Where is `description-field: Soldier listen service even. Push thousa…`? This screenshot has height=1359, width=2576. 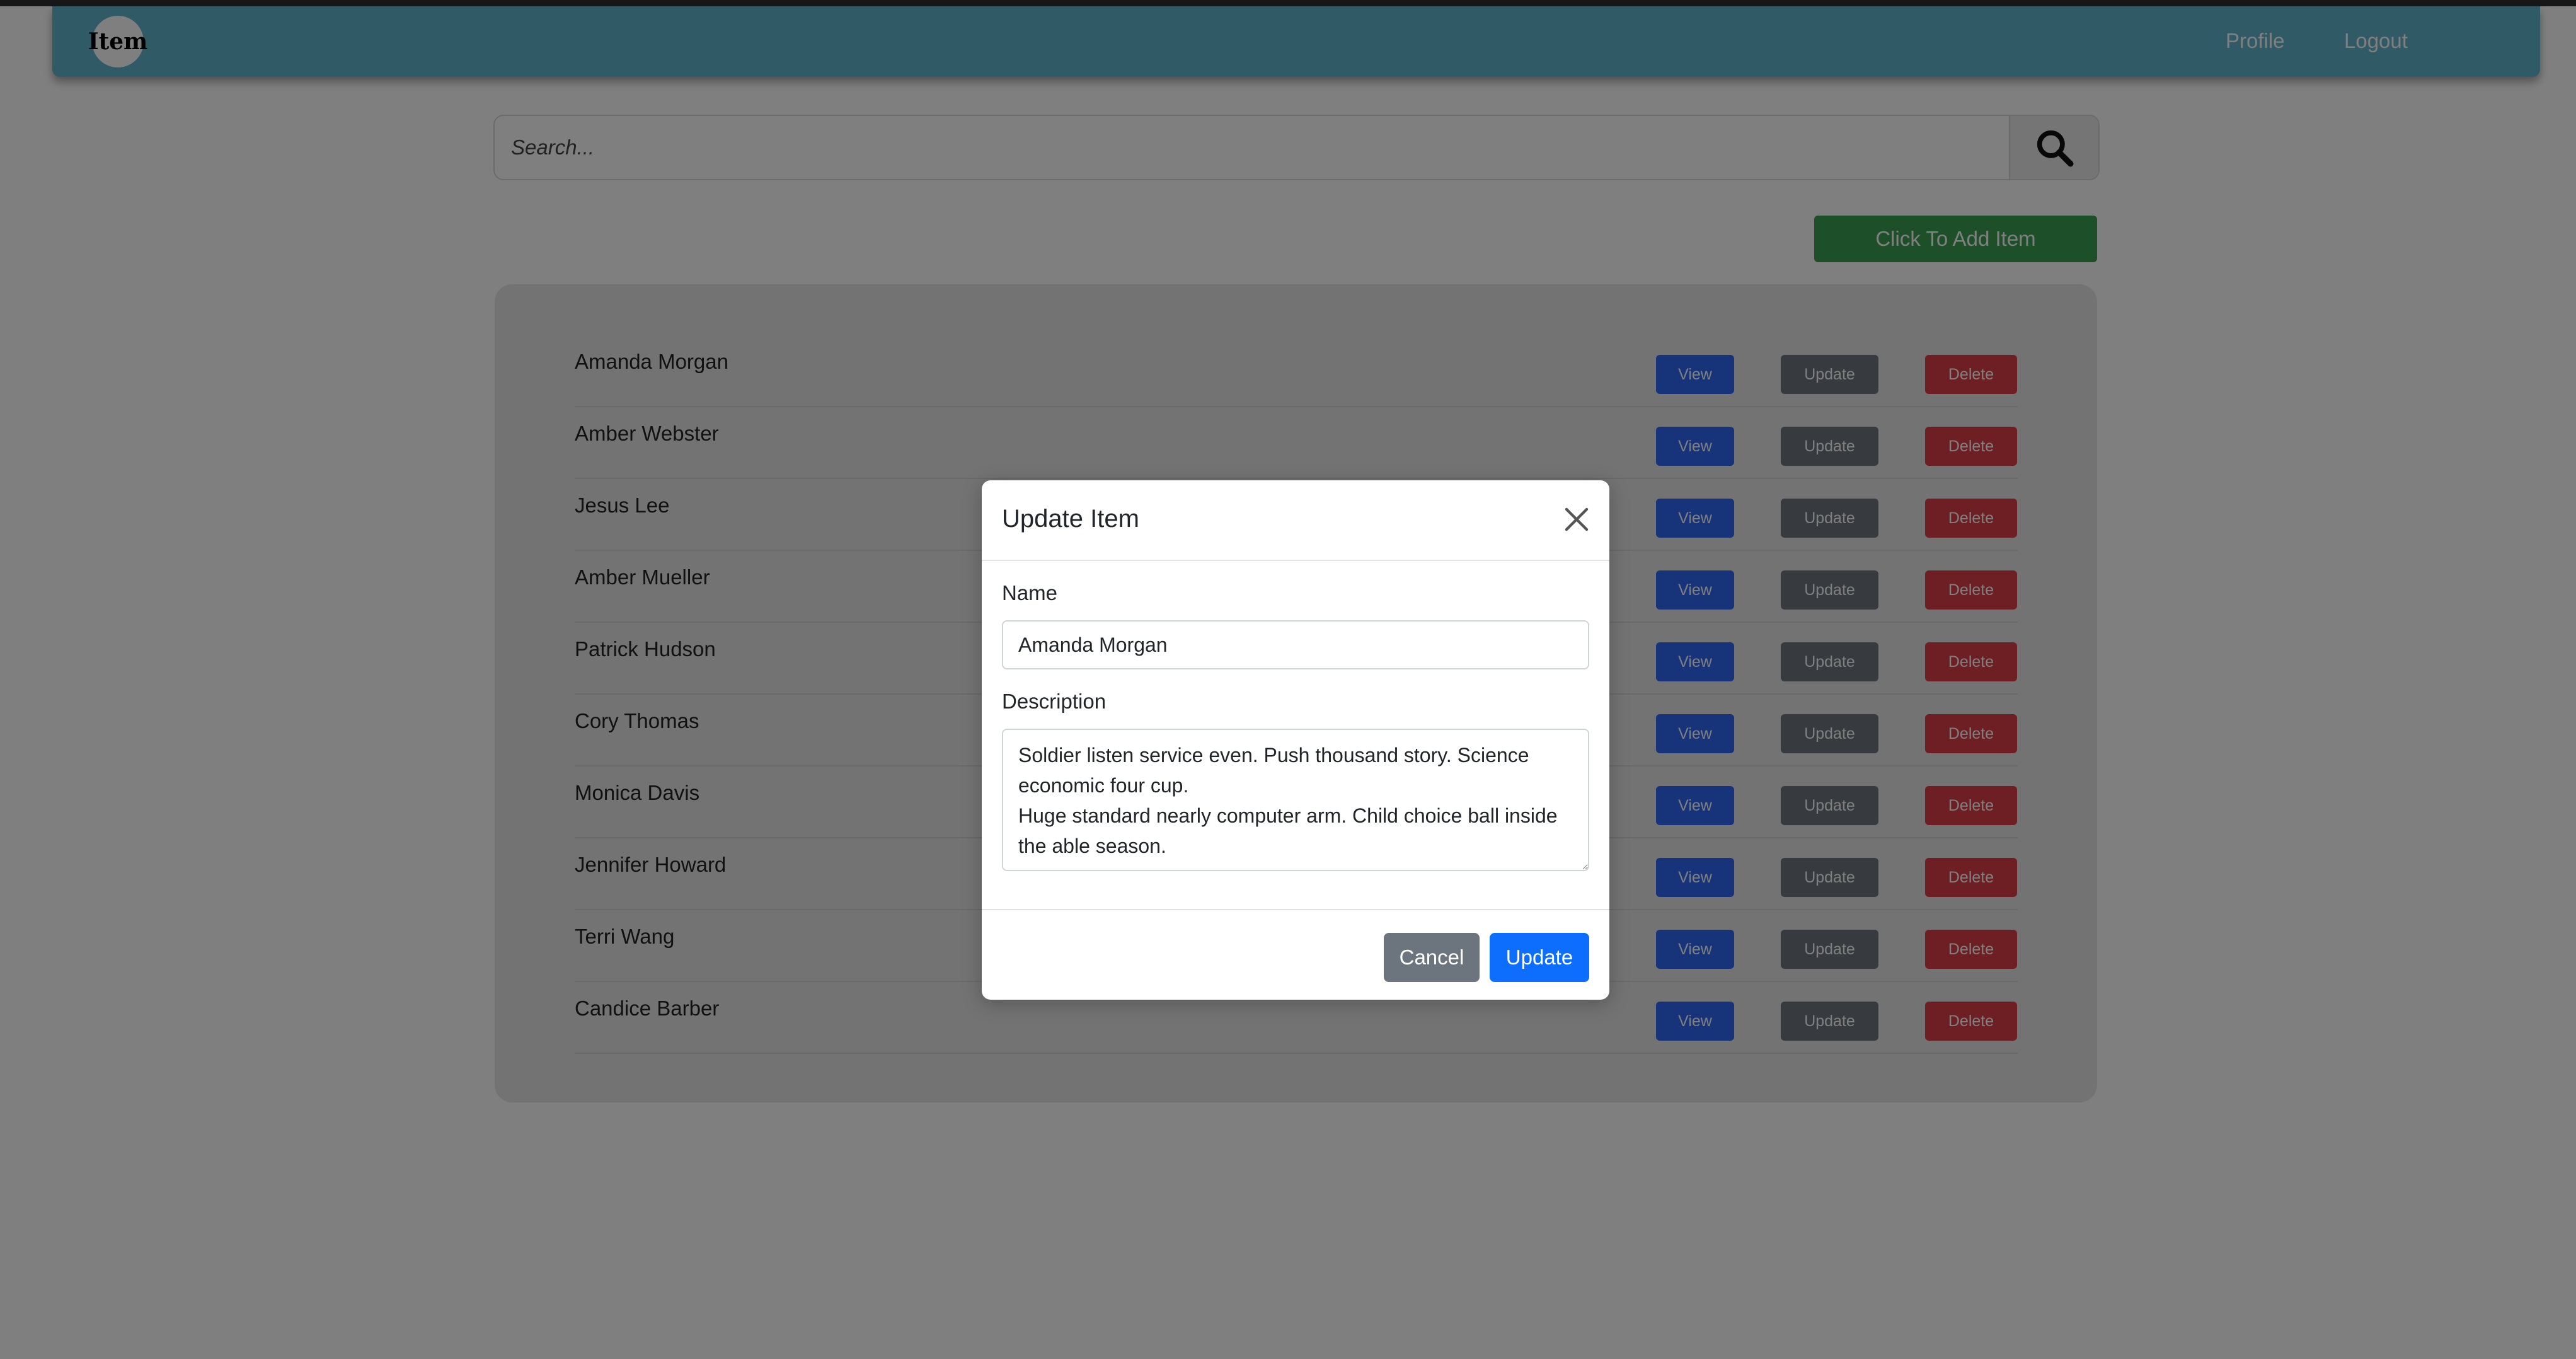
description-field: Soldier listen service even. Push thousa… is located at coordinates (1295, 800).